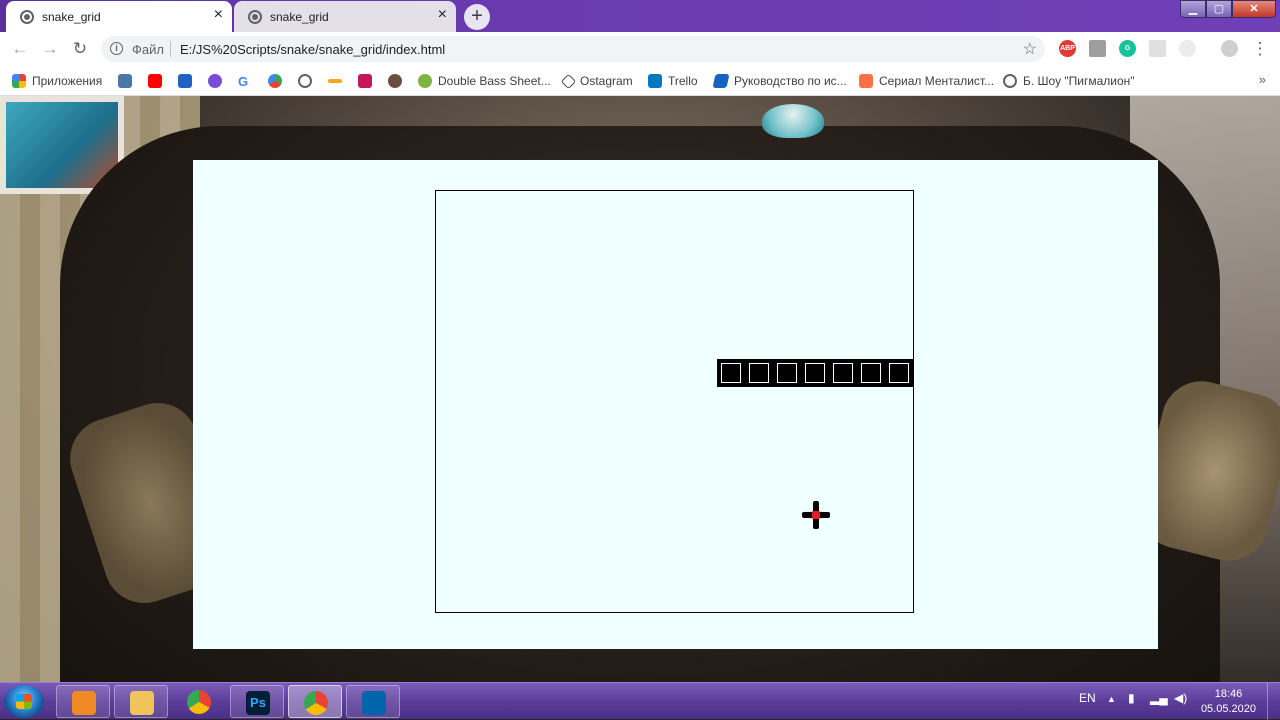 This screenshot has width=1280, height=720. I want to click on google-icon: G, so click(243, 81).